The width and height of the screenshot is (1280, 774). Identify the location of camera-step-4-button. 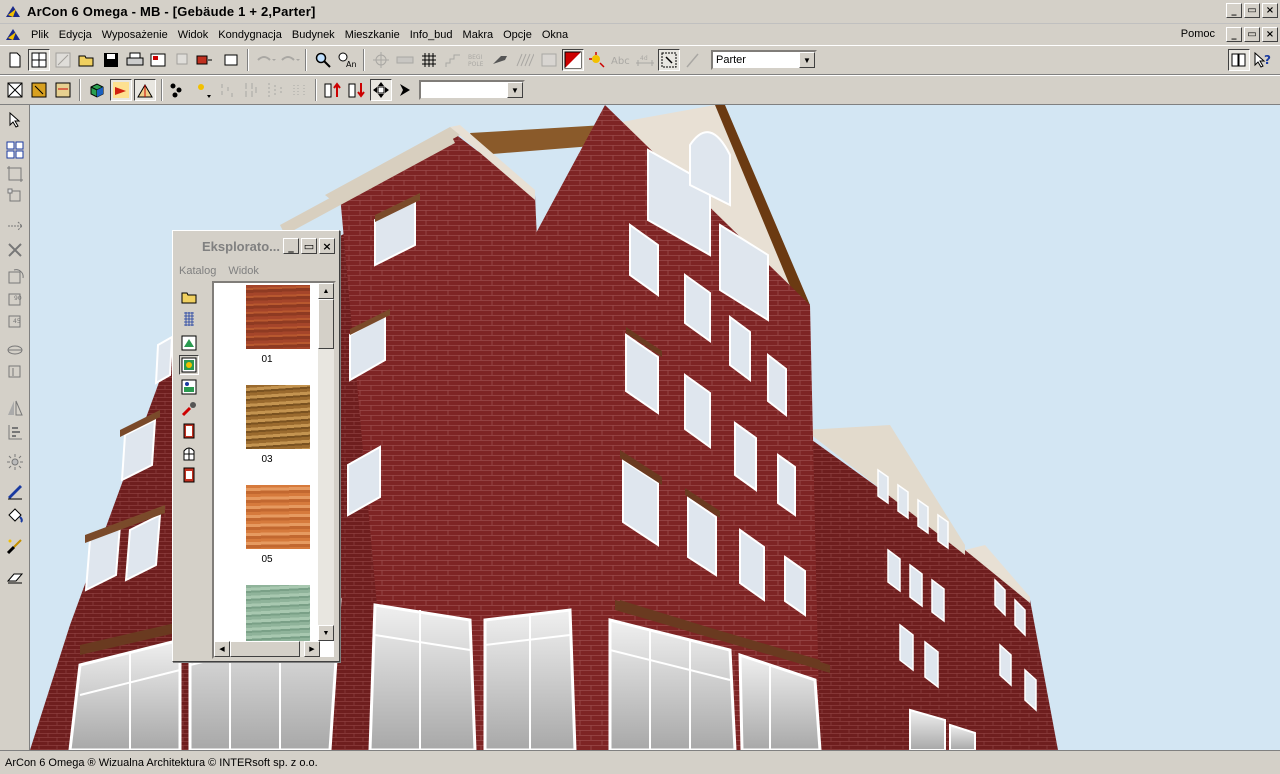
(299, 90).